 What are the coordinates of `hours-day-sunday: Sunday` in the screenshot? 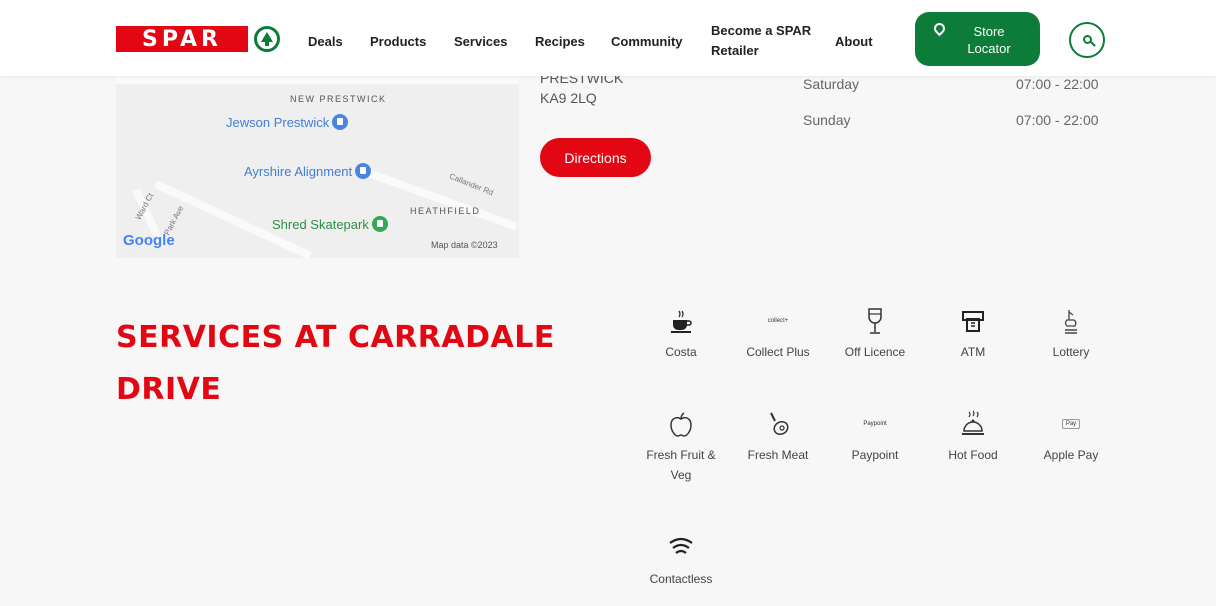 It's located at (827, 120).